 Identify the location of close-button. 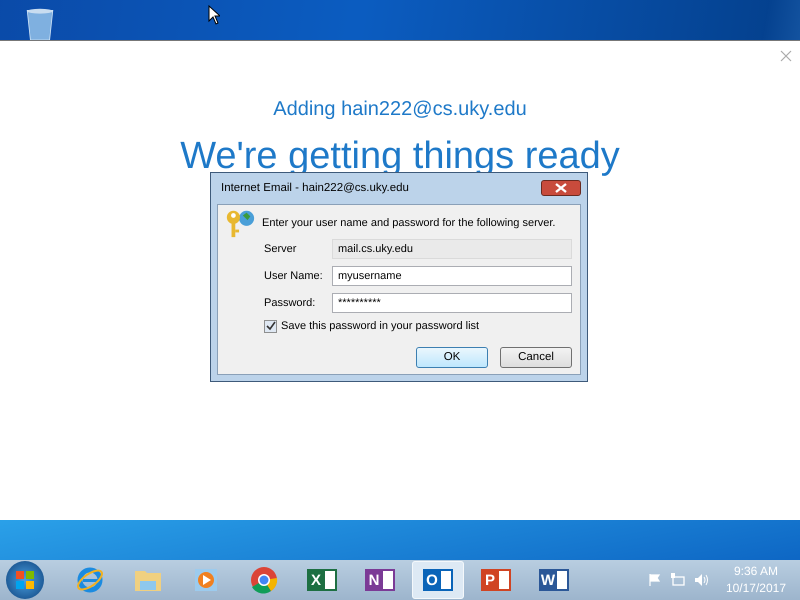
(561, 188).